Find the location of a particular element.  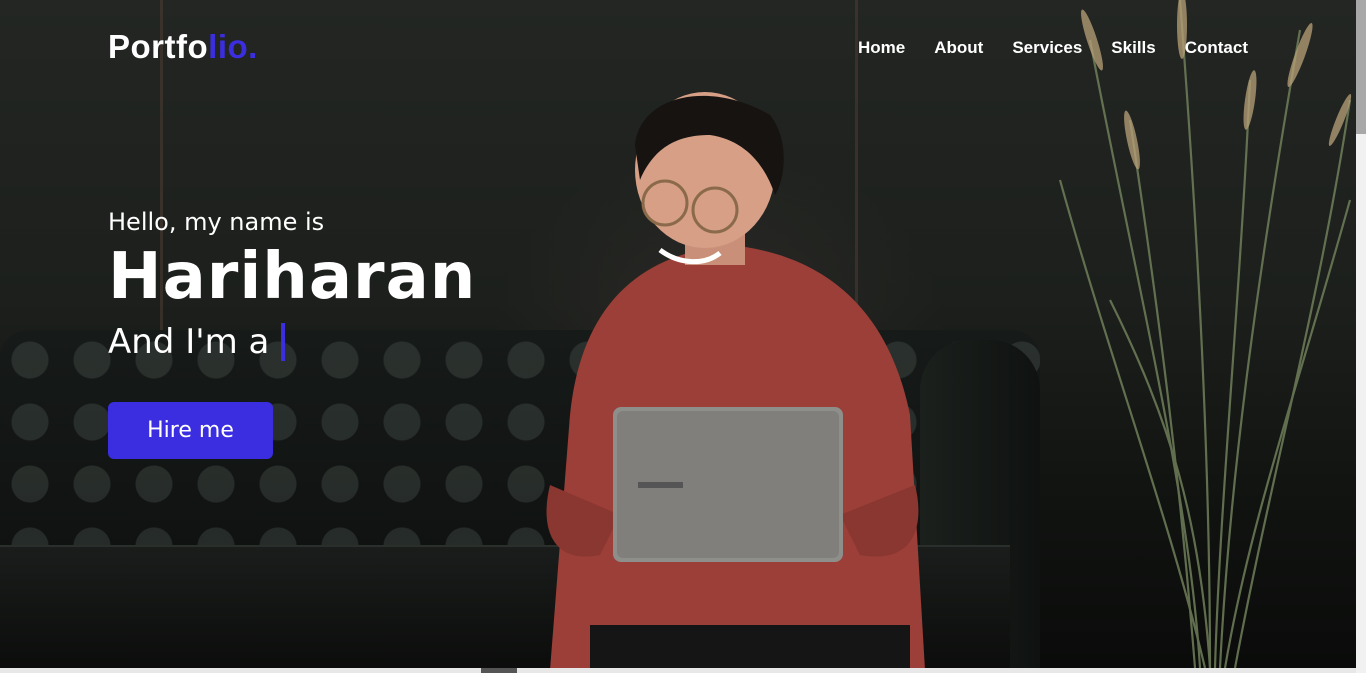

hero-greeting: Hello, my name is is located at coordinates (216, 222).